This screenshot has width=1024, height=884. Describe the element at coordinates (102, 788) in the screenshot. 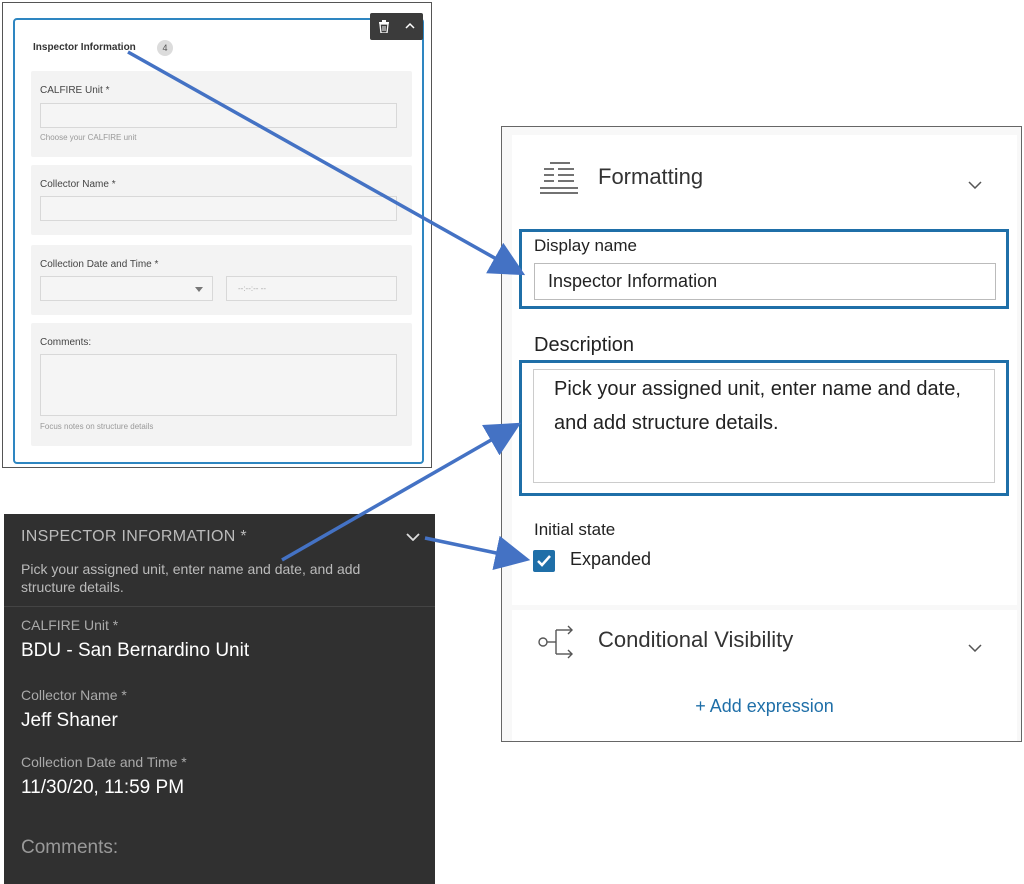

I see `collection-date-time-value: 11/30/20, 11:59 PM` at that location.